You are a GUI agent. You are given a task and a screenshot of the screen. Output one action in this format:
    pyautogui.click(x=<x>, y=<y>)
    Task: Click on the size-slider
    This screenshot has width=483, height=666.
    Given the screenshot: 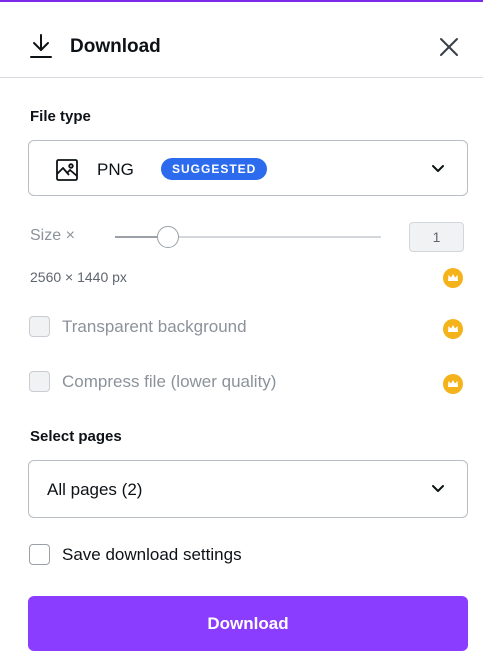 What is the action you would take?
    pyautogui.click(x=248, y=237)
    